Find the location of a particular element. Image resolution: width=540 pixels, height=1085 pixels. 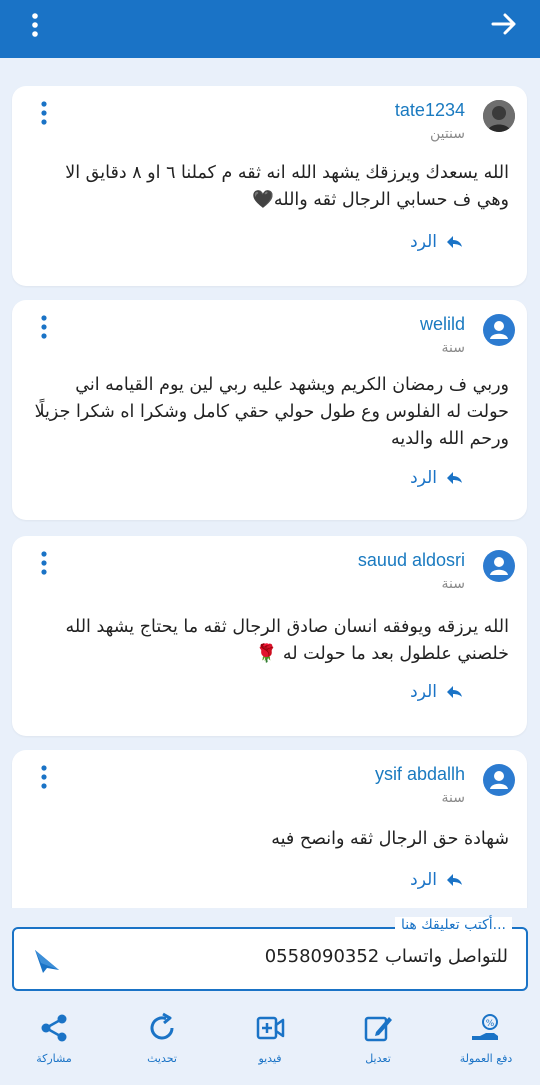

top-app-bar is located at coordinates (270, 29).